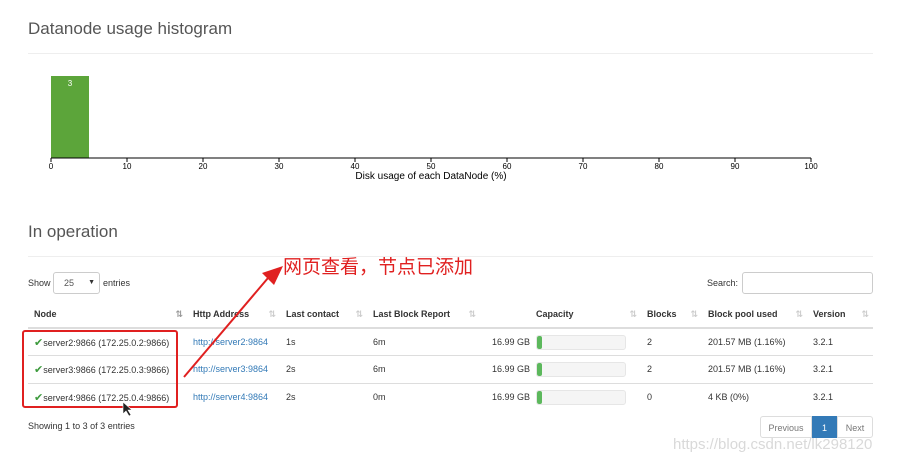 This screenshot has height=463, width=897. I want to click on column-header-capacity: Capacity ⇅, so click(560, 314).